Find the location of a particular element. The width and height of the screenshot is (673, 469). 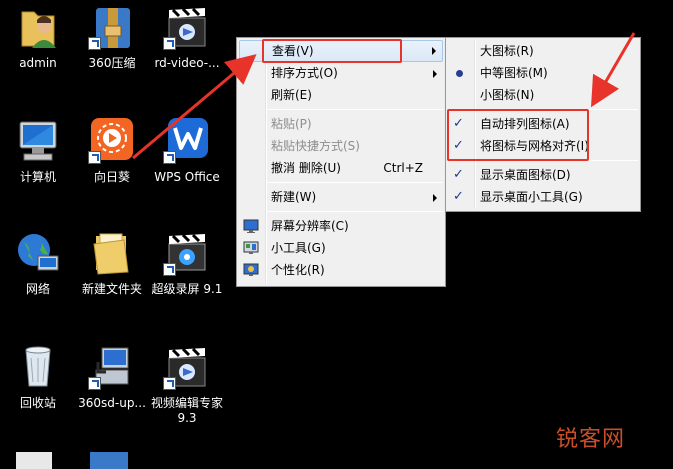

menu-item-paste-shortcut: 粘贴快捷方式(S) is located at coordinates (341, 146).